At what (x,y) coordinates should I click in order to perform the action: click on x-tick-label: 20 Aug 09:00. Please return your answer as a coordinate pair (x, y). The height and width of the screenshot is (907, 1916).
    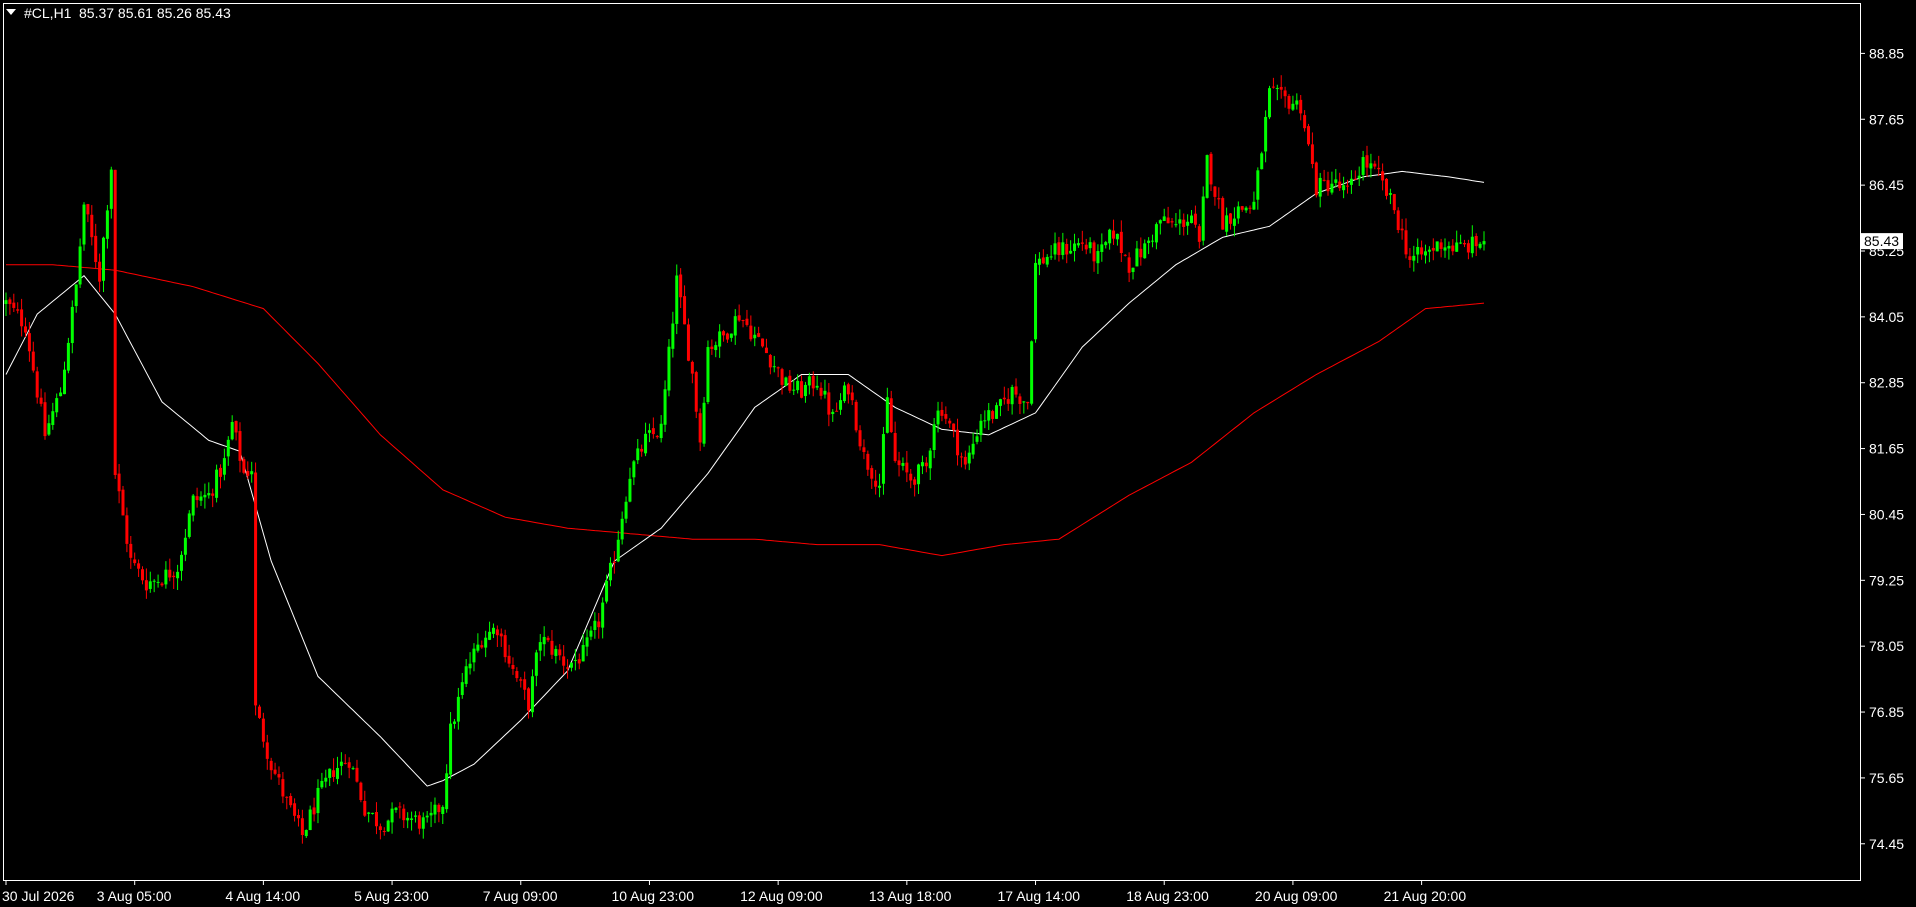
    Looking at the image, I should click on (1296, 896).